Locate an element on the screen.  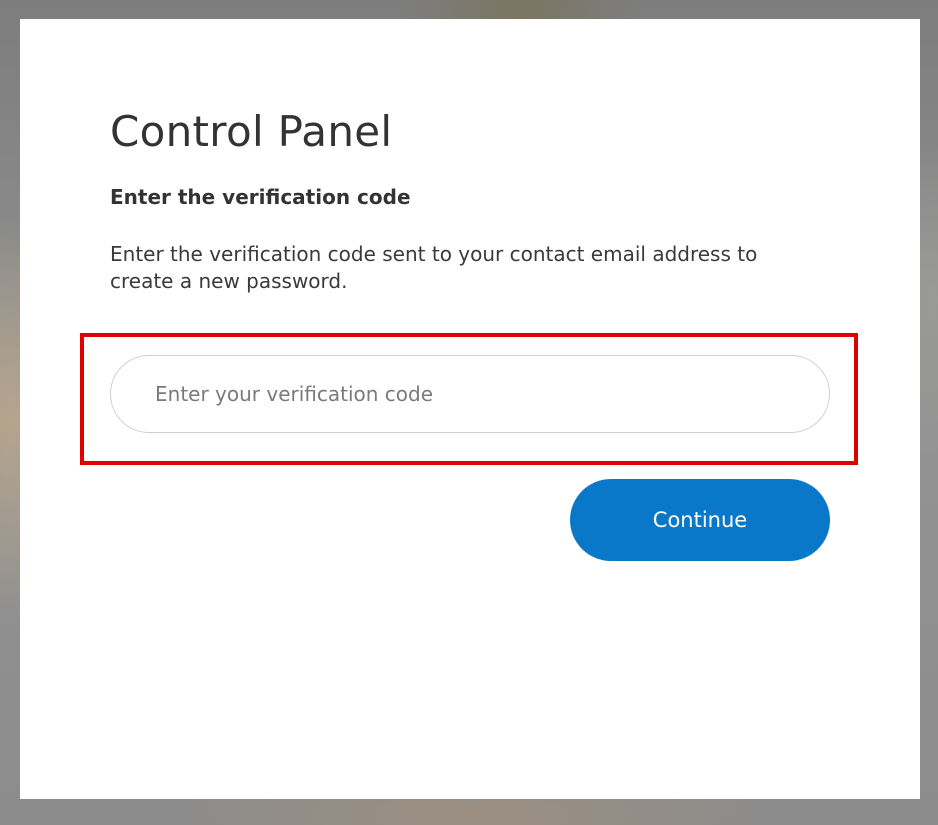
section-subtitle: Enter the verification code is located at coordinates (260, 197).